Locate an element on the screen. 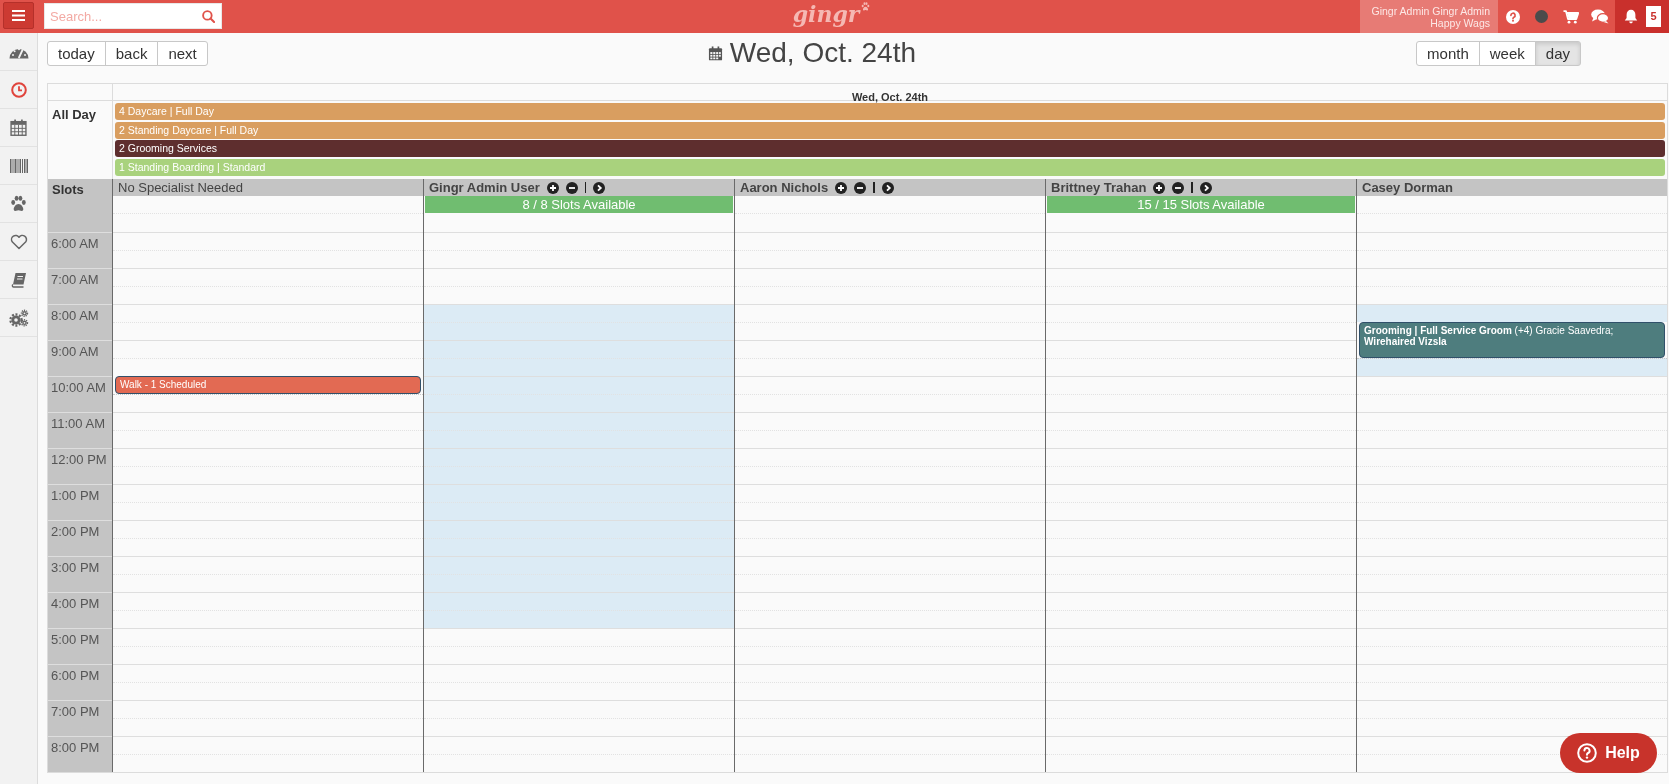 Image resolution: width=1669 pixels, height=784 pixels. slots-header: Slots is located at coordinates (80, 205).